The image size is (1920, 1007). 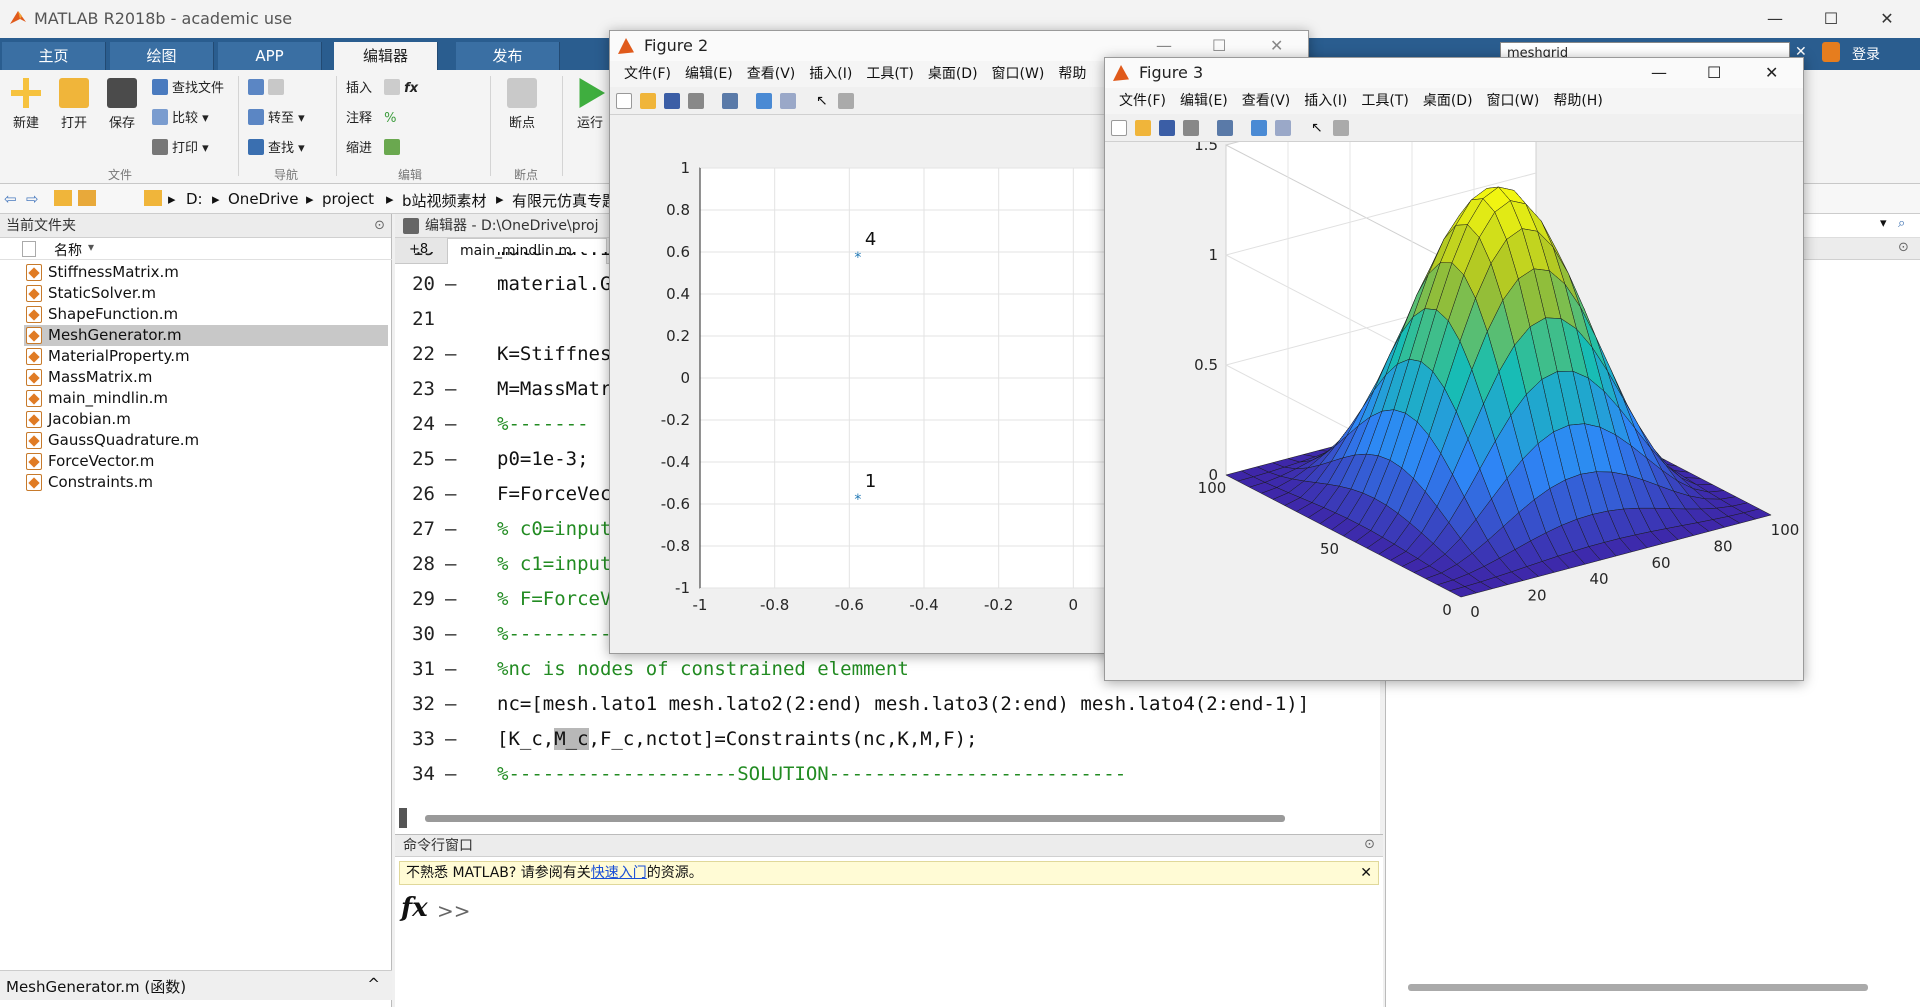 I want to click on indent-button: 缩进, so click(x=382, y=149).